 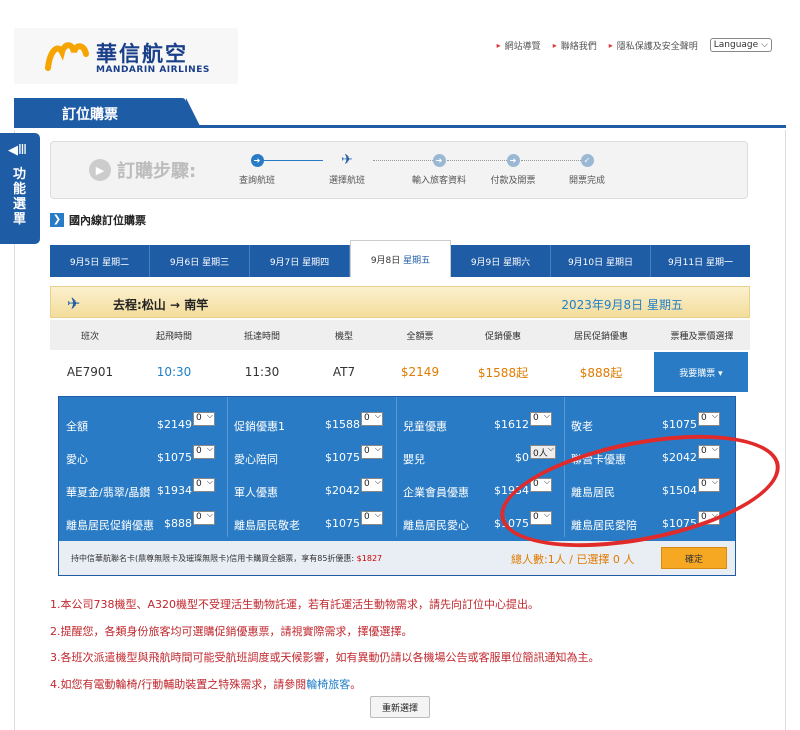 I want to click on date-tab: 9月5日 星期二, so click(x=100, y=261).